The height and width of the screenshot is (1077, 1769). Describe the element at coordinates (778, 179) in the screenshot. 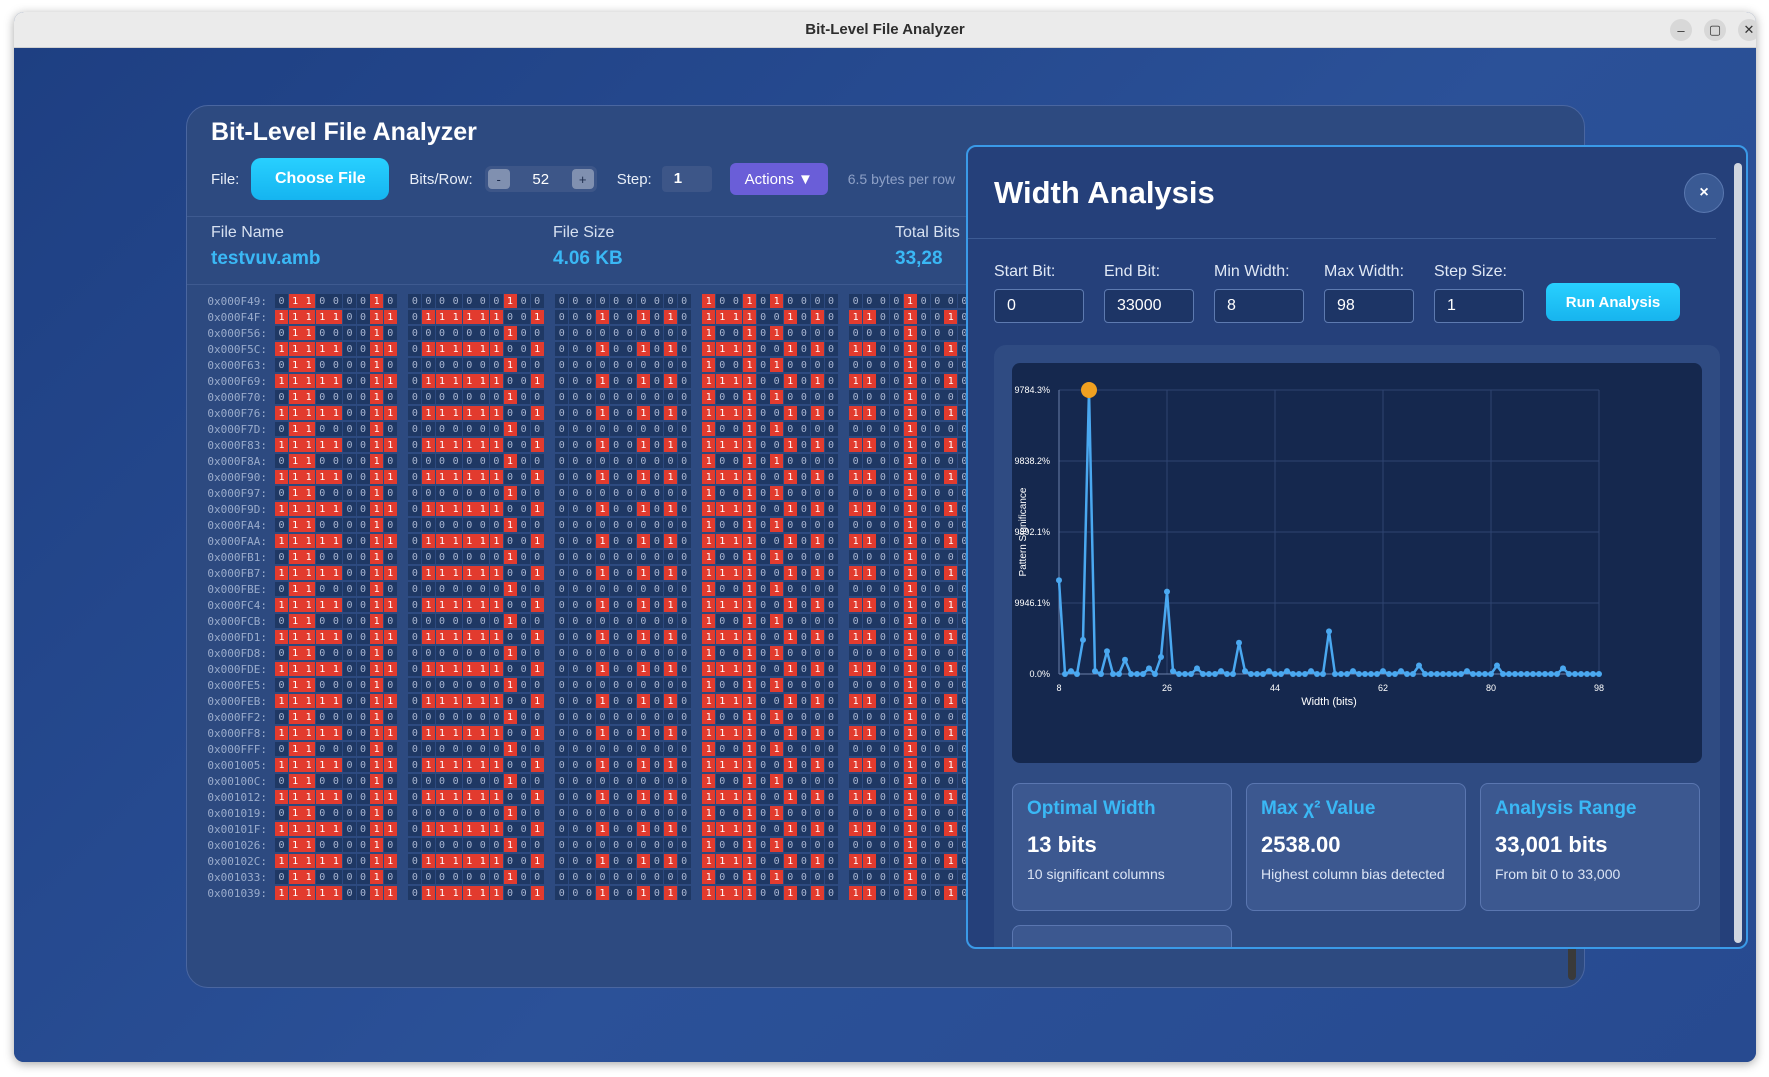

I see `actions-button: Actions ▼` at that location.